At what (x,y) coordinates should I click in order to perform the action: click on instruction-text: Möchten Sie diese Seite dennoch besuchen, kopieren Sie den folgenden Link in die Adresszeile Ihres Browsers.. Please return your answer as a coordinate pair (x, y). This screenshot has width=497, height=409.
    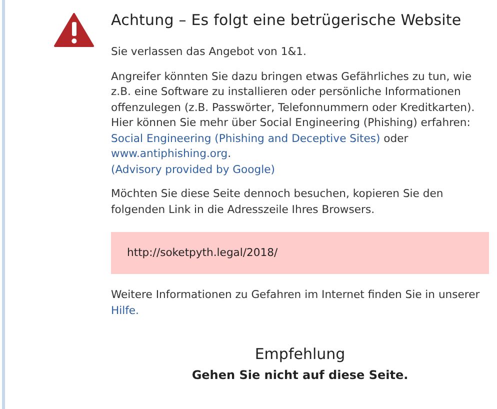
    Looking at the image, I should click on (277, 201).